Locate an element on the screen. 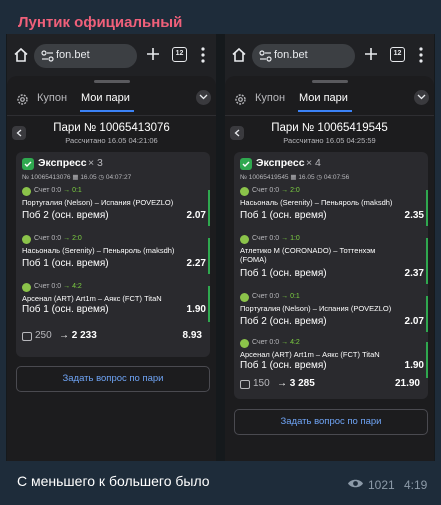 This screenshot has height=505, width=441. bet-id: № 10065419545 is located at coordinates (264, 177).